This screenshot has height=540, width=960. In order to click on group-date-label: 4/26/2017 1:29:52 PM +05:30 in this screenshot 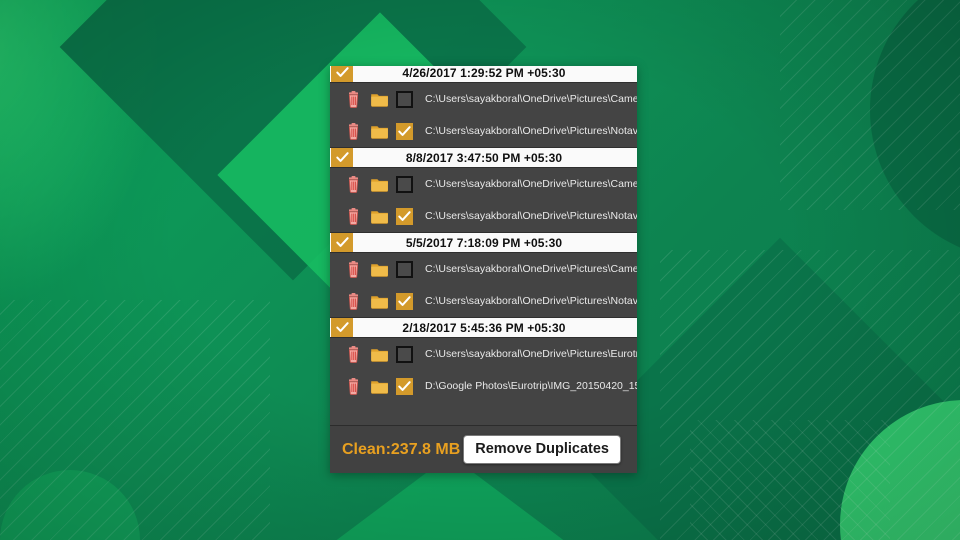, I will do `click(484, 73)`.